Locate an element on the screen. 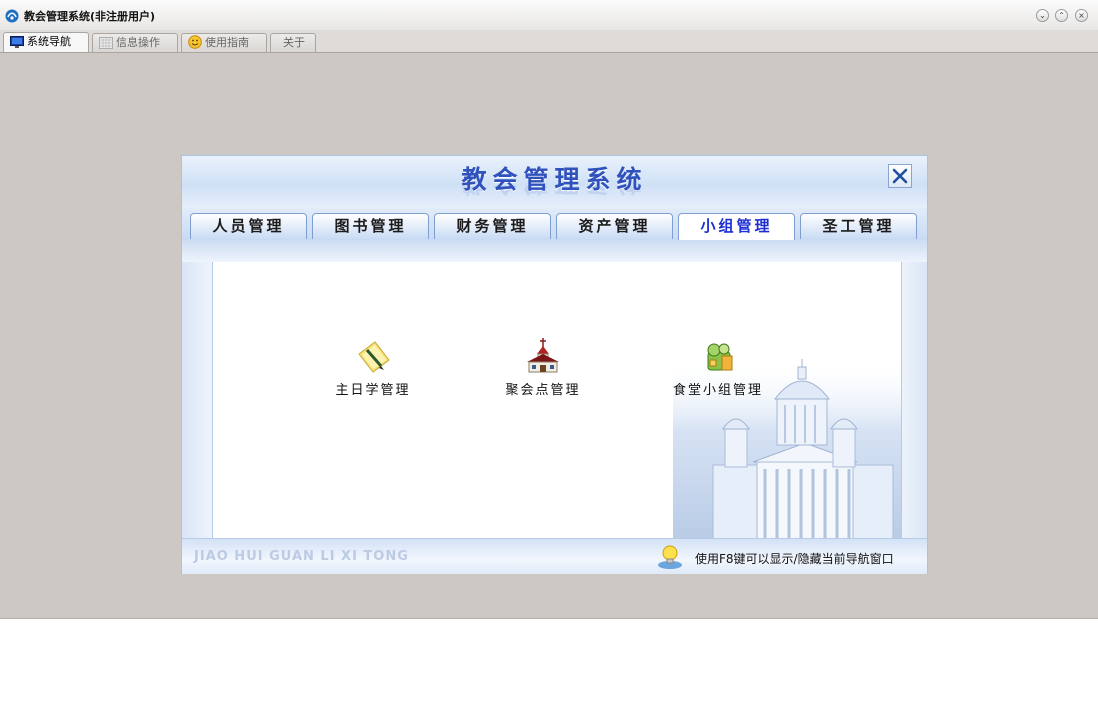  close-icon is located at coordinates (900, 176).